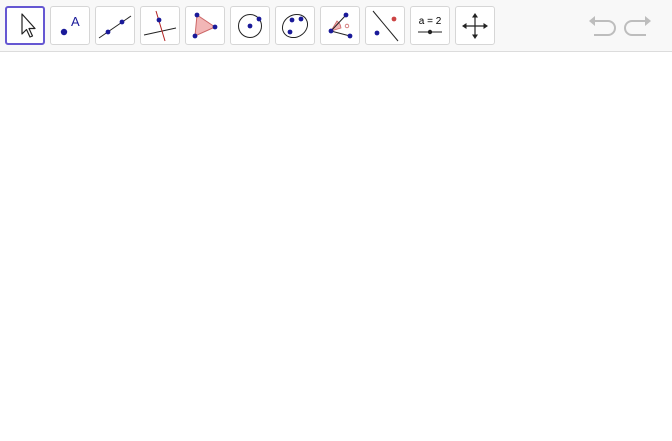 The height and width of the screenshot is (441, 672). I want to click on undo-button, so click(602, 27).